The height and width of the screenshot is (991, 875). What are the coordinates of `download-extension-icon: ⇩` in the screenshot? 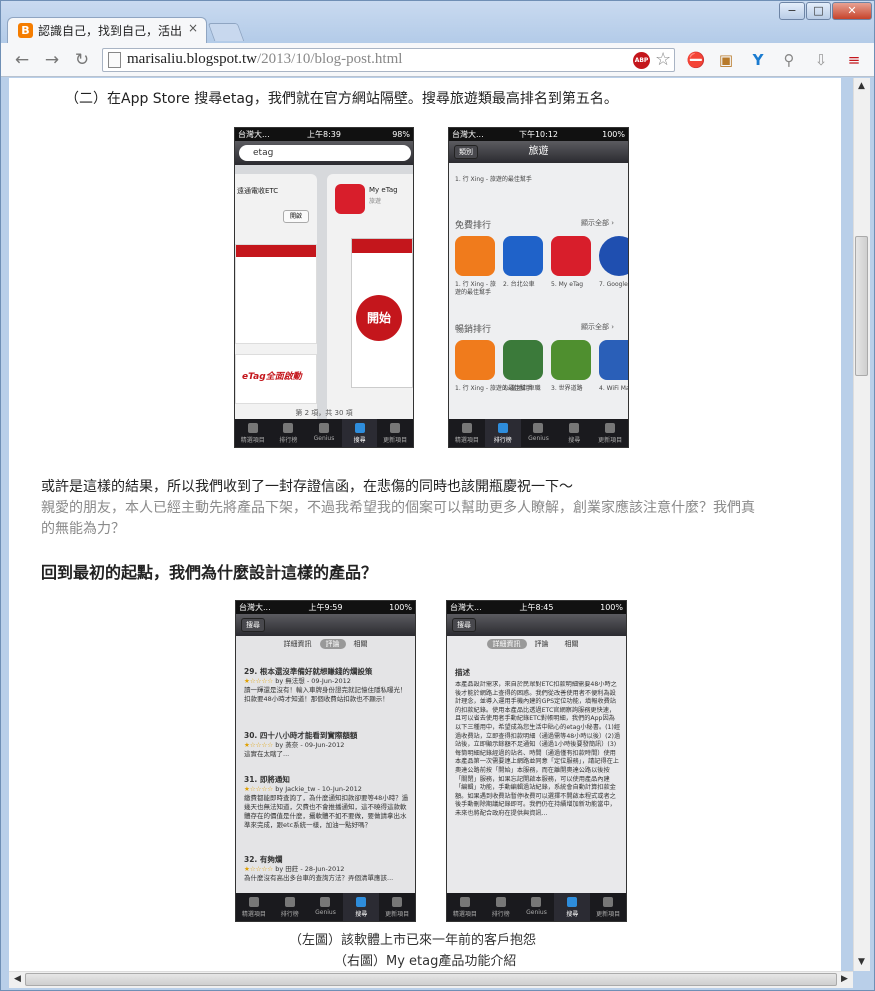 It's located at (821, 60).